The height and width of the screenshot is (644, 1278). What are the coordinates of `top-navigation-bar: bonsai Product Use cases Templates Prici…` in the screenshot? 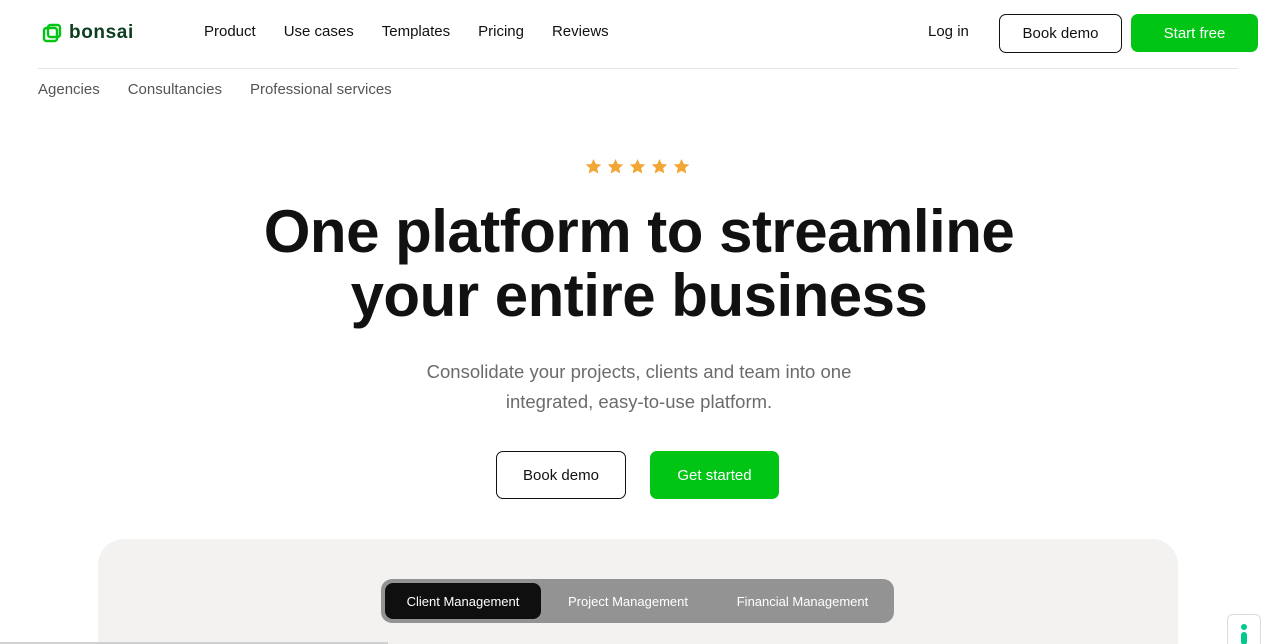 It's located at (639, 34).